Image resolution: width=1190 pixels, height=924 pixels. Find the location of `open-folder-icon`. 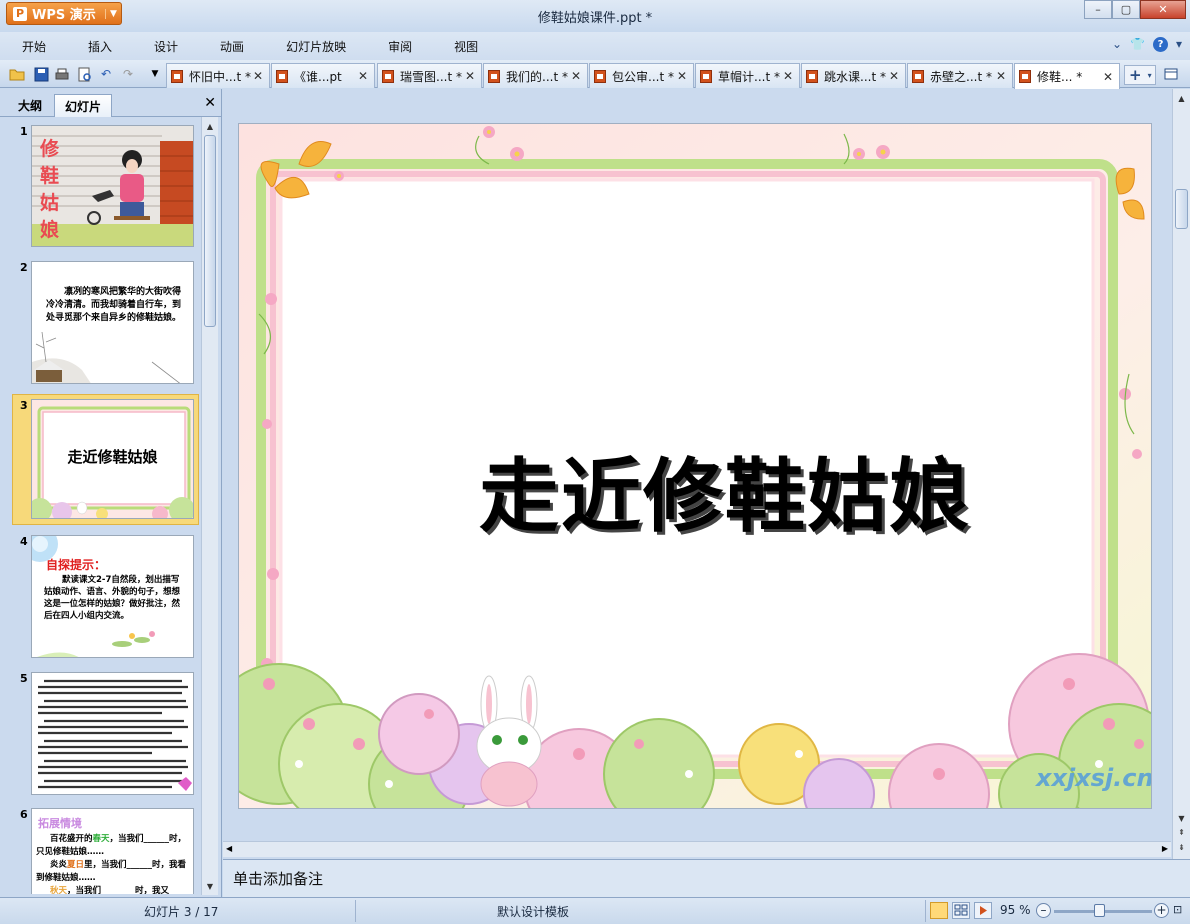

open-folder-icon is located at coordinates (17, 74).